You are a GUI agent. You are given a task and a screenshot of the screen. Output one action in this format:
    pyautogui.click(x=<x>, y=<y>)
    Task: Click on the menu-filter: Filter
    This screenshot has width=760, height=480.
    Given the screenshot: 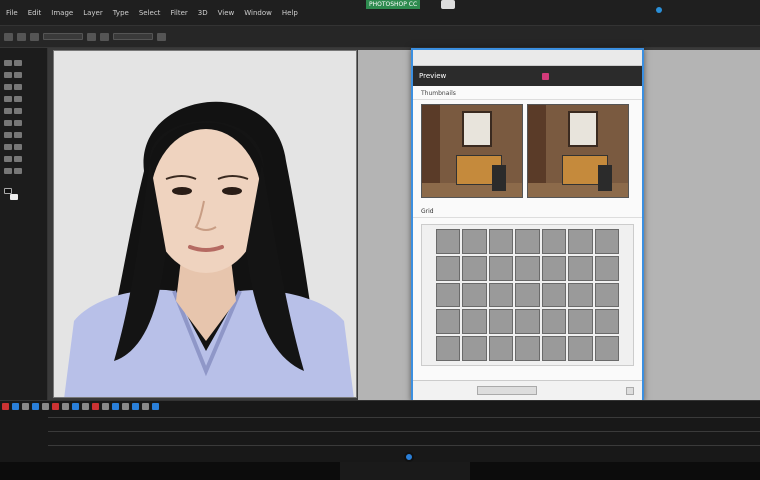 What is the action you would take?
    pyautogui.click(x=178, y=13)
    